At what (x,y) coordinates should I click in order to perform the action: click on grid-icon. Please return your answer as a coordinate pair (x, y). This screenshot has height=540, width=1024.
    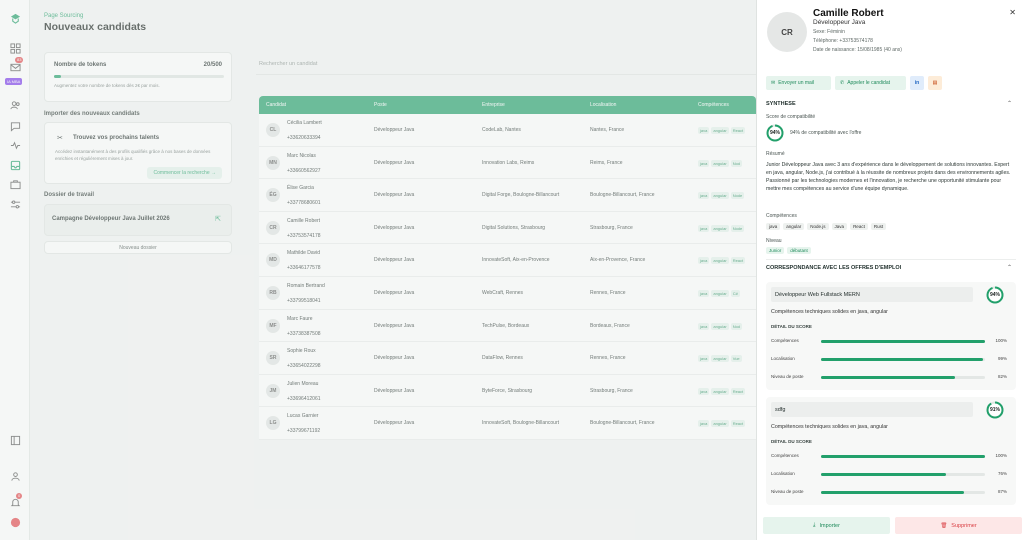
    Looking at the image, I should click on (15, 48).